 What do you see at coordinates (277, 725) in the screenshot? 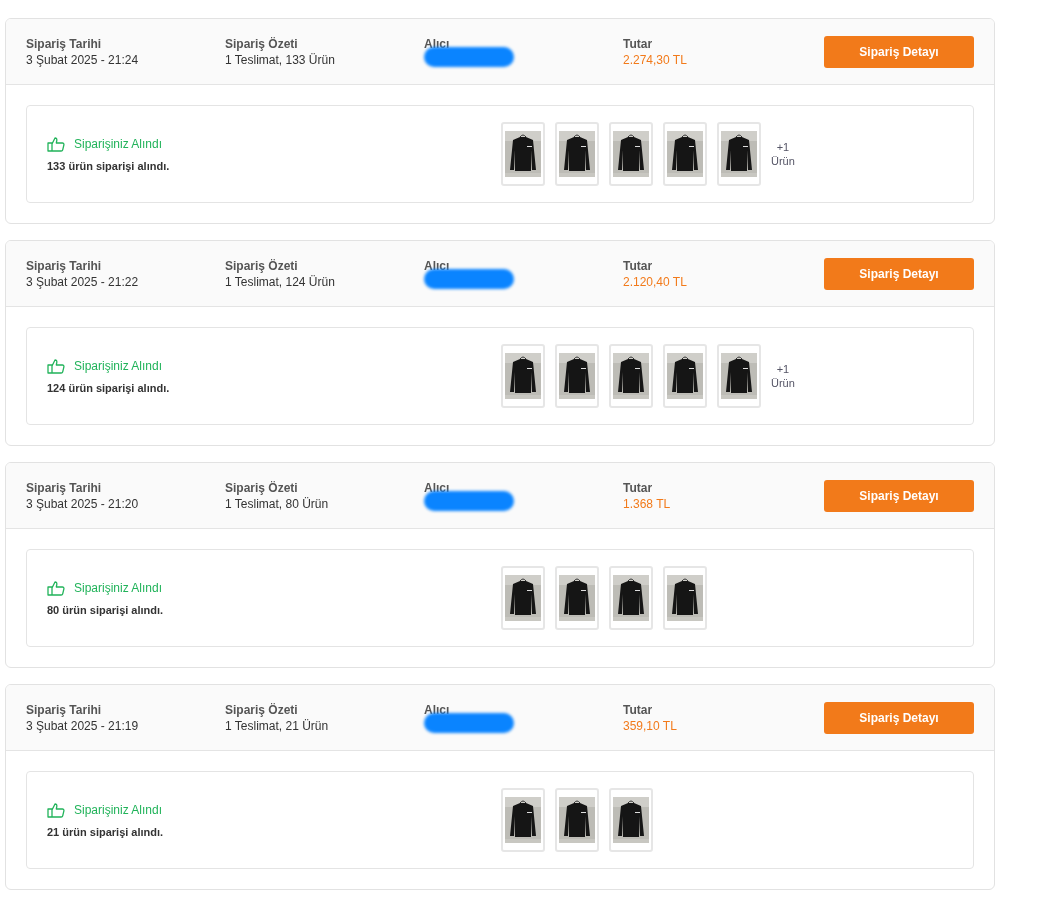
I see `order-summary: 1 Teslimat, 21 Ürün` at bounding box center [277, 725].